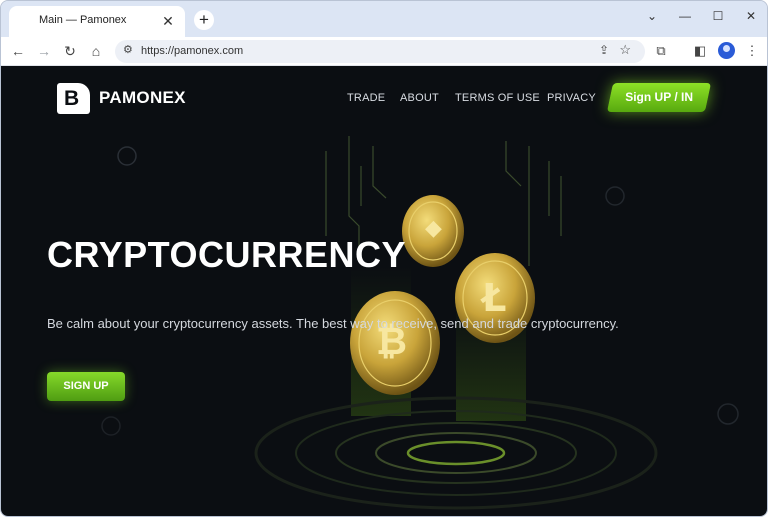 The image size is (768, 517). I want to click on tab-search-icon: ⌄, so click(652, 16).